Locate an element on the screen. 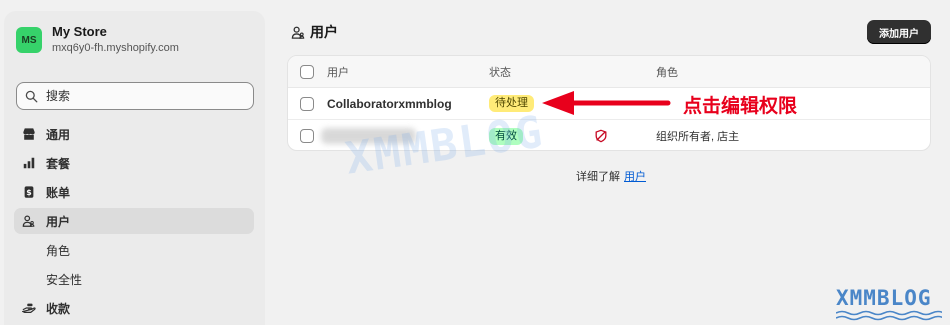 The image size is (950, 325). sidebar-item-plan: 套餐 is located at coordinates (134, 163).